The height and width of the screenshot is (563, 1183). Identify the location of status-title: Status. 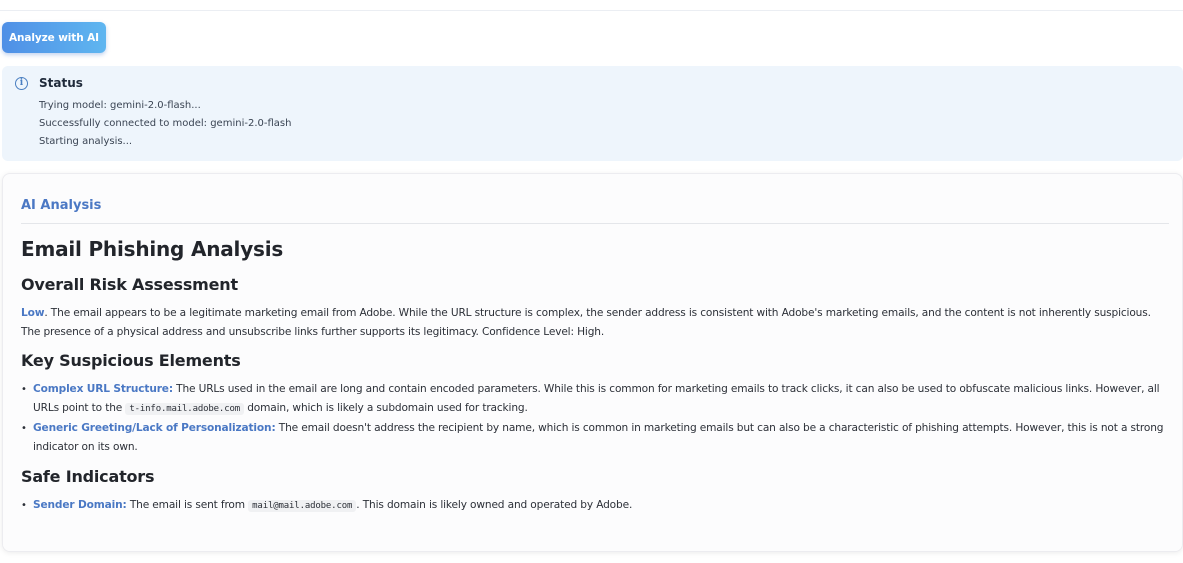
(61, 83).